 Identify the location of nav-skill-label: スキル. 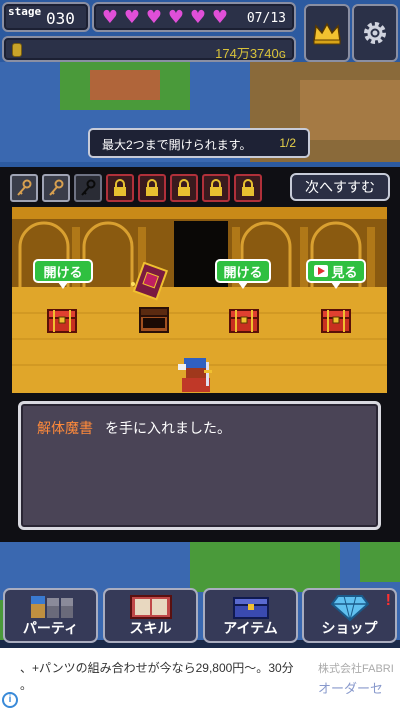
(150, 628).